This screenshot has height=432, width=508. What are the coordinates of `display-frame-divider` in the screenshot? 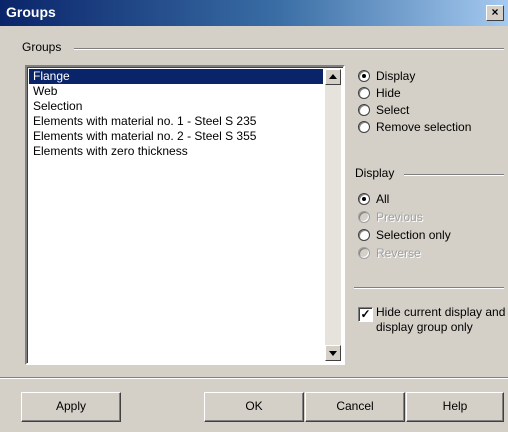 It's located at (454, 175).